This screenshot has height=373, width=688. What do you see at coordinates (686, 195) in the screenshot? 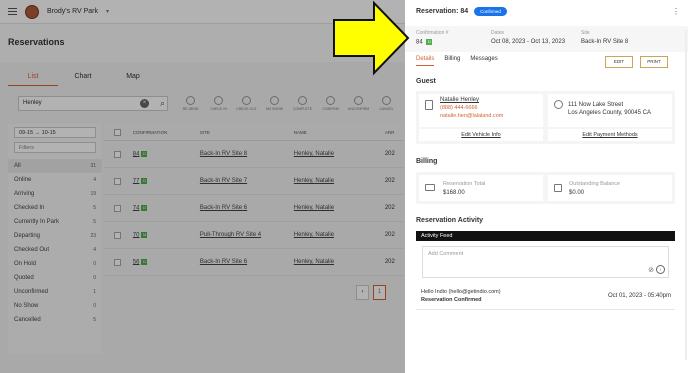
I see `drawer-scrollbar` at bounding box center [686, 195].